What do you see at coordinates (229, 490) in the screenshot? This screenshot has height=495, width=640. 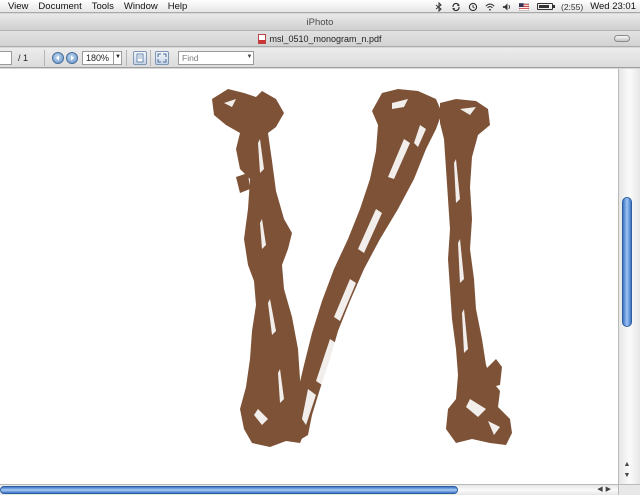 I see `horizontal-scroll-thumb` at bounding box center [229, 490].